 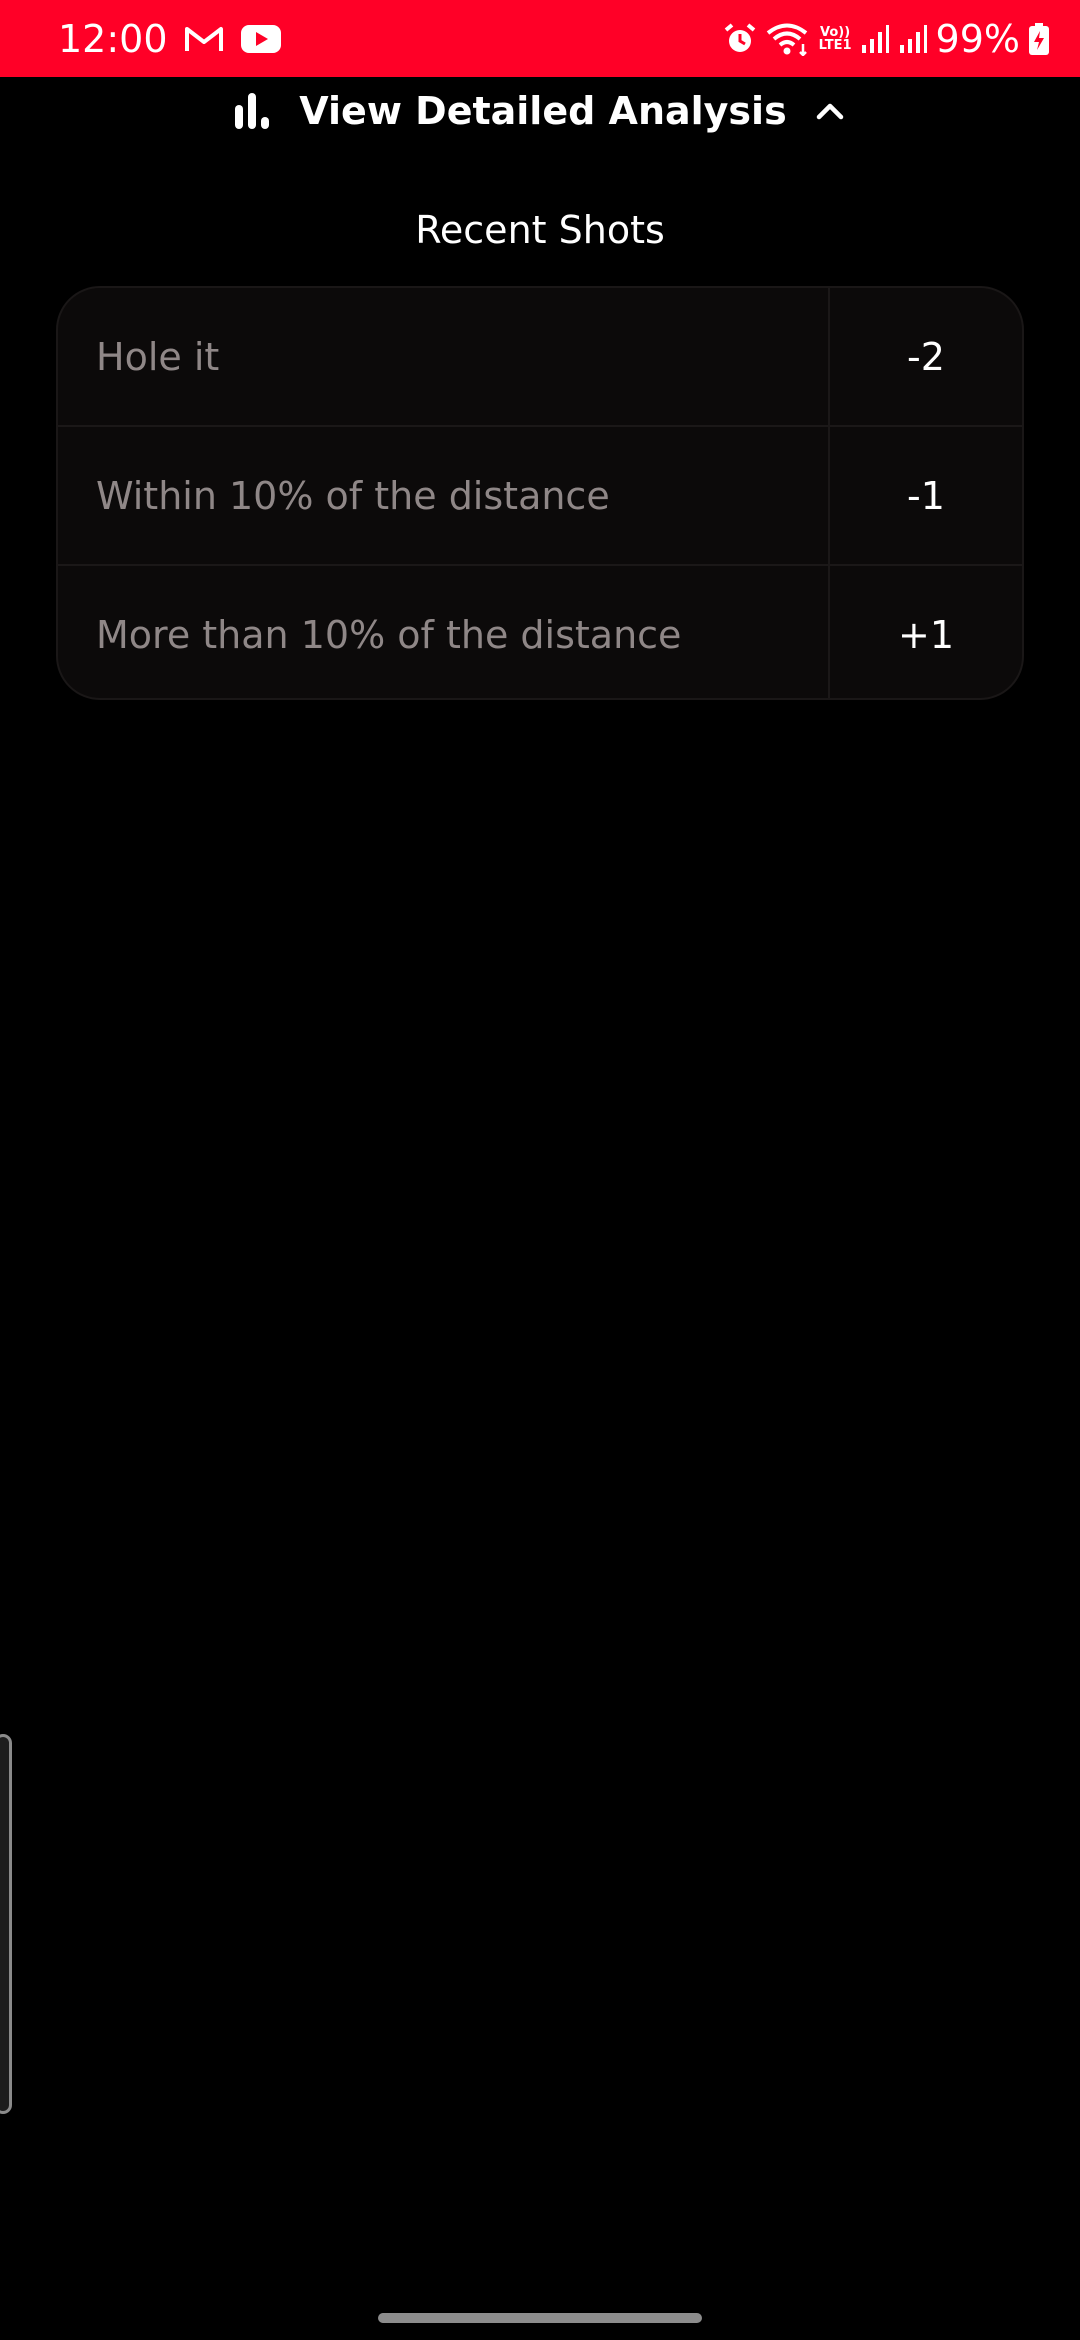 What do you see at coordinates (540, 2318) in the screenshot?
I see `home-indicator` at bounding box center [540, 2318].